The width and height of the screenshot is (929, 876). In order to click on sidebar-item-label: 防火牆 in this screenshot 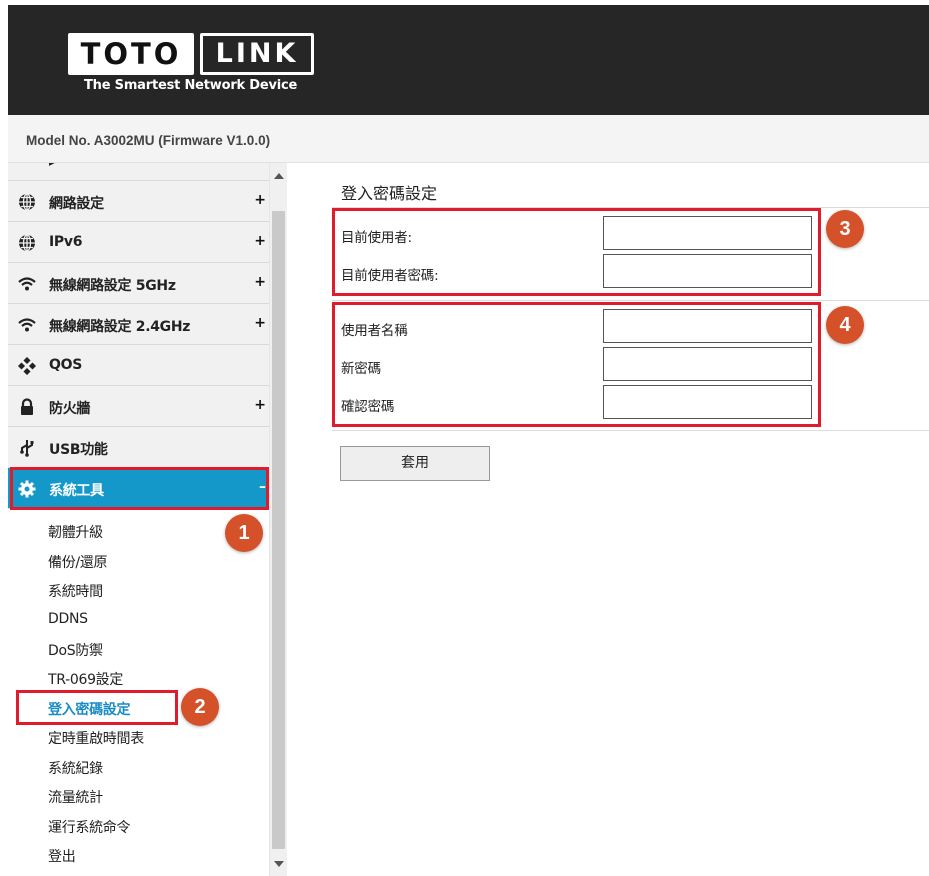, I will do `click(70, 409)`.